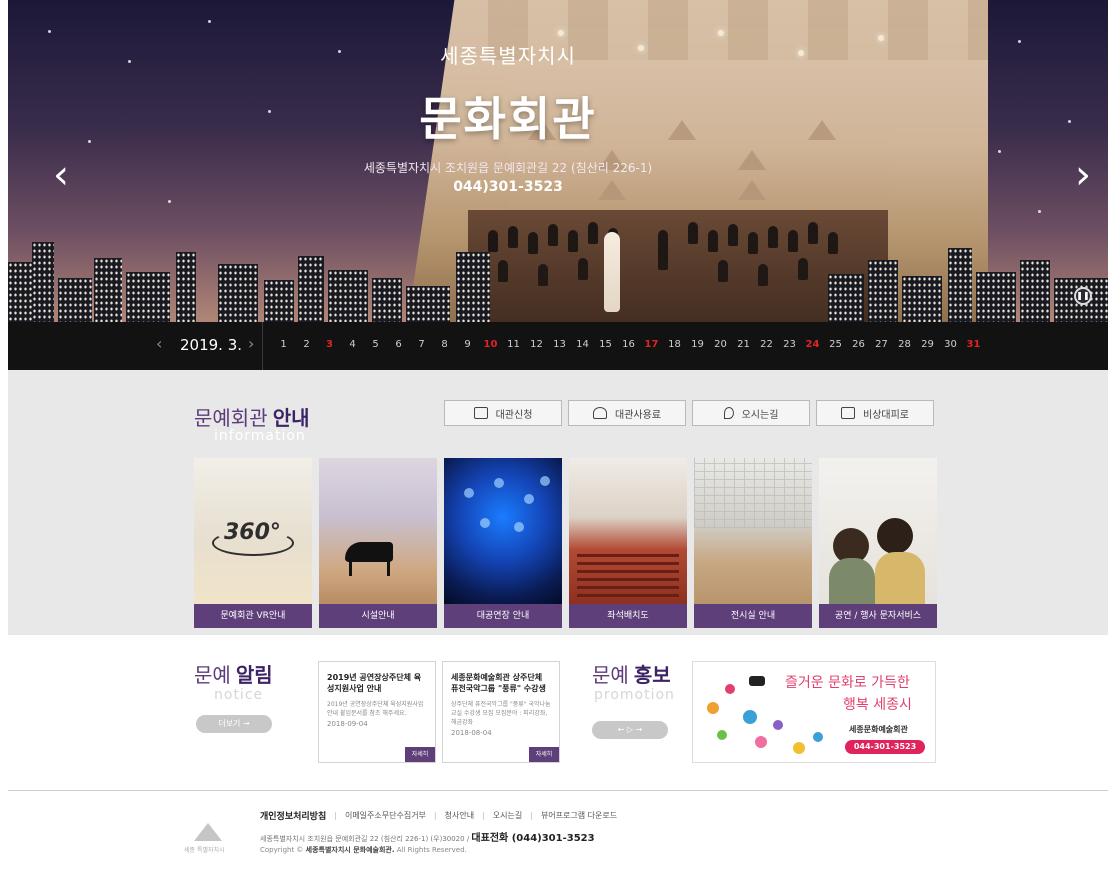 This screenshot has width=1108, height=873. What do you see at coordinates (631, 673) in the screenshot?
I see `promotion-section-title: 문예 홍보` at bounding box center [631, 673].